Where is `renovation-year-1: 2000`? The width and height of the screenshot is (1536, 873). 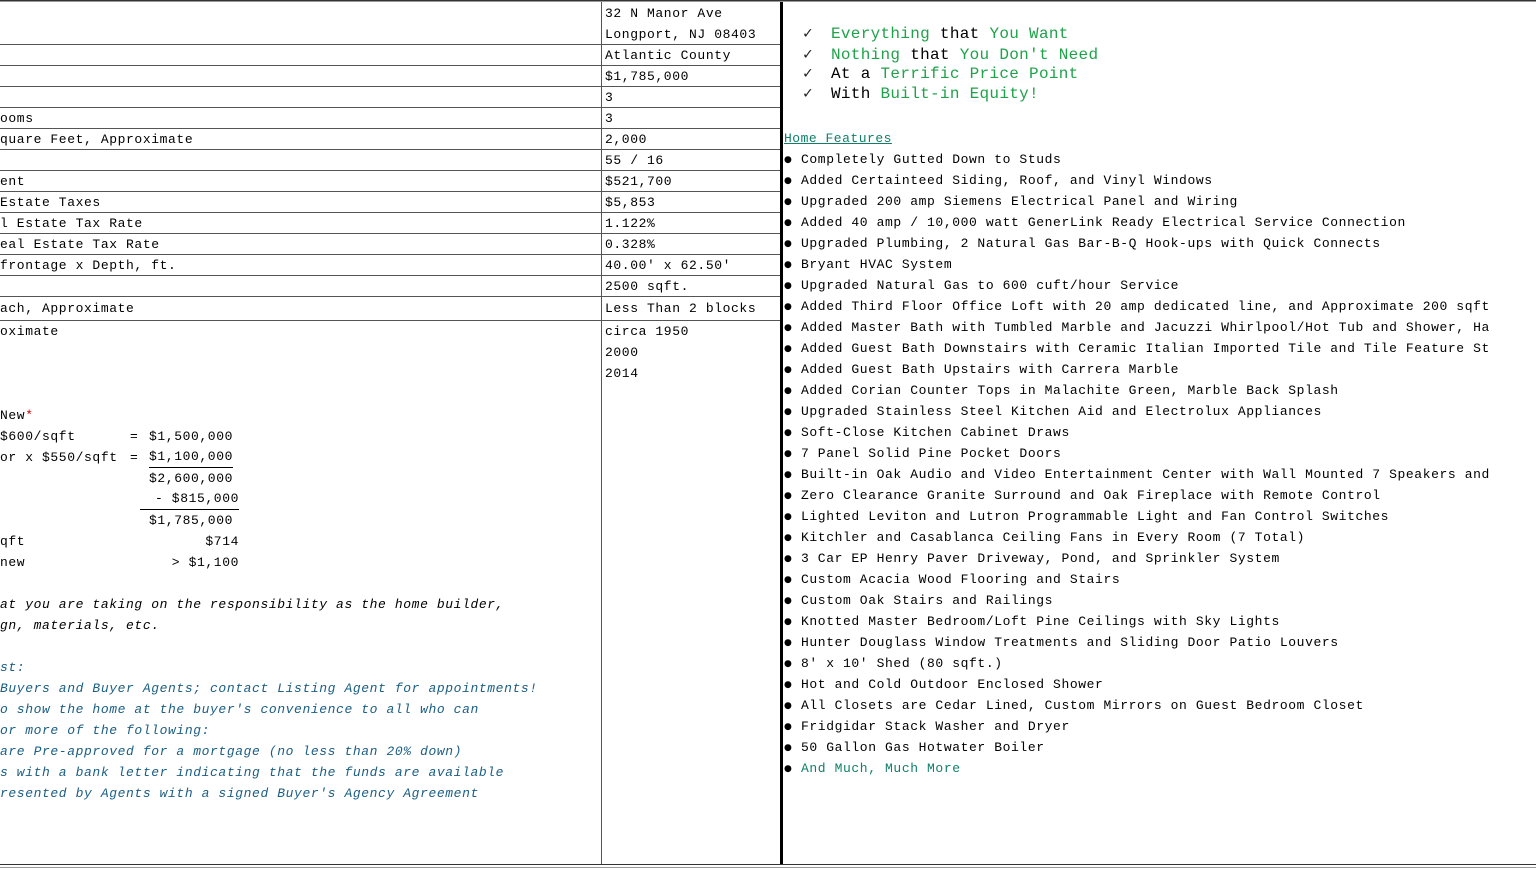 renovation-year-1: 2000 is located at coordinates (622, 352).